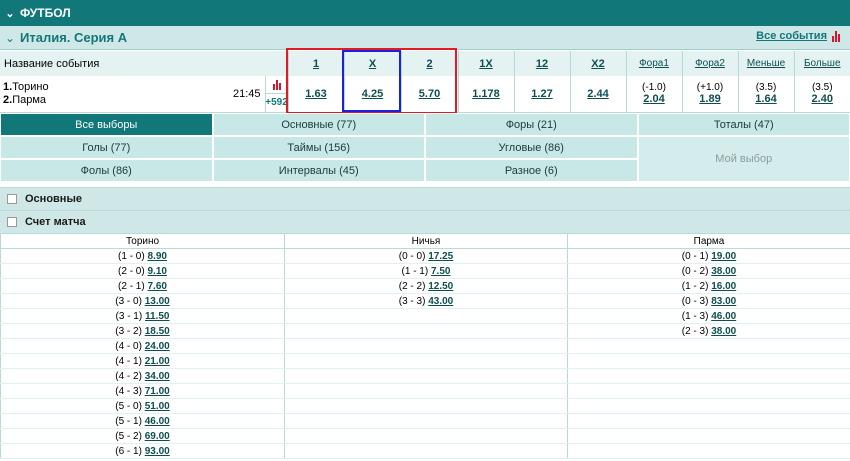 The width and height of the screenshot is (850, 461). I want to click on col-over-header: Больше, so click(821, 63).